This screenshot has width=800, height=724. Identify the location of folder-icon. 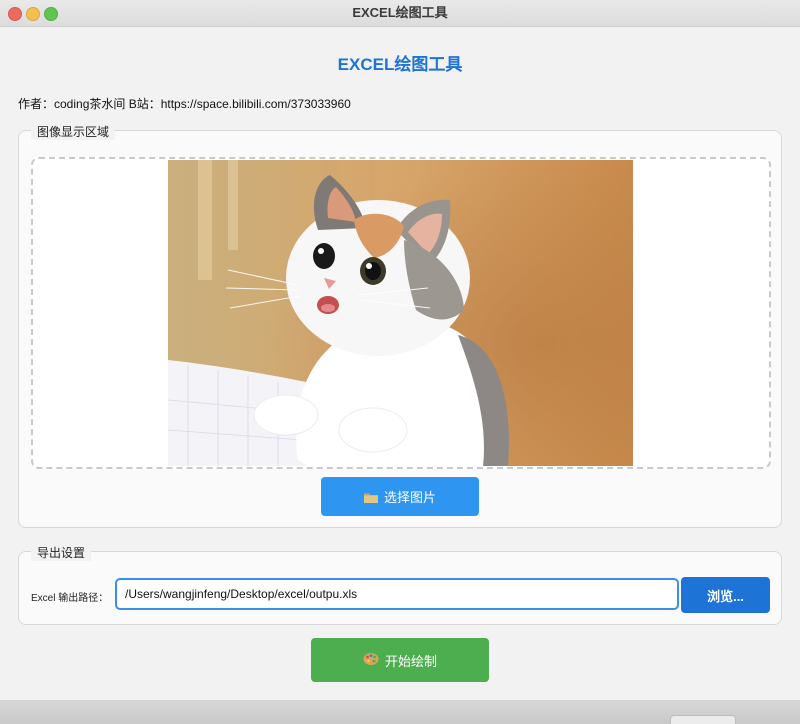
(370, 497).